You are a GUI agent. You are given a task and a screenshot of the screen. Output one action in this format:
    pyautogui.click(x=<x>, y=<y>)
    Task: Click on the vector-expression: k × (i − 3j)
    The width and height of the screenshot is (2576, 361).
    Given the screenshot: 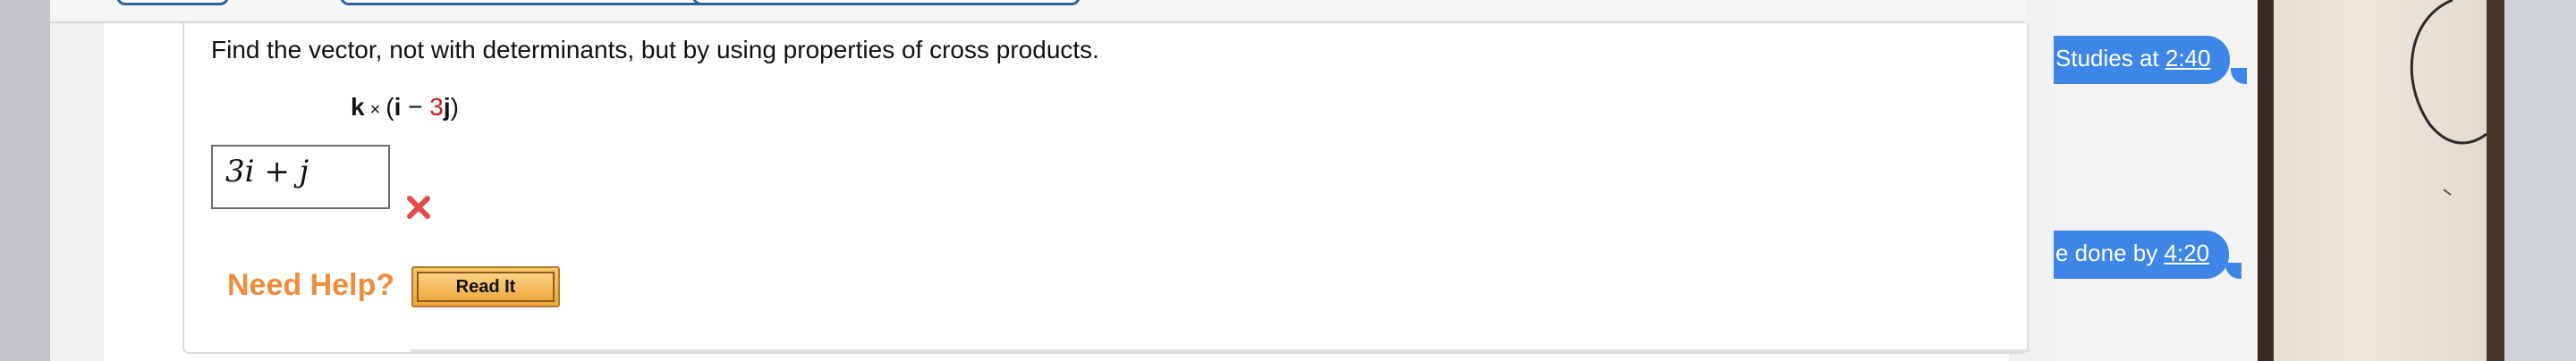 What is the action you would take?
    pyautogui.click(x=405, y=107)
    